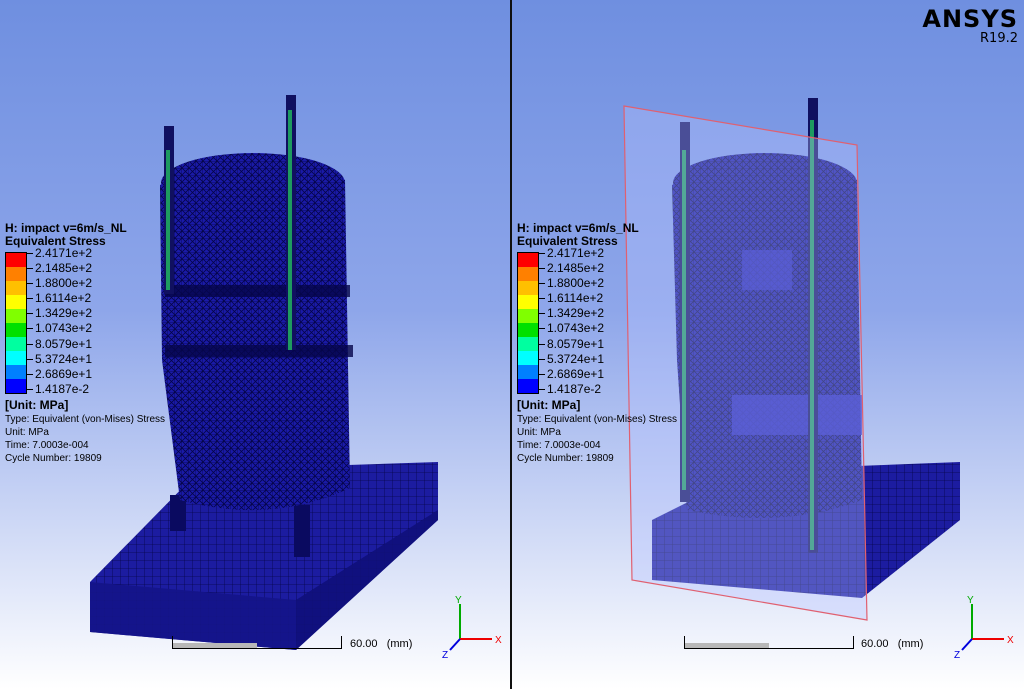 The width and height of the screenshot is (1024, 689). I want to click on brand-version: R19.2, so click(999, 38).